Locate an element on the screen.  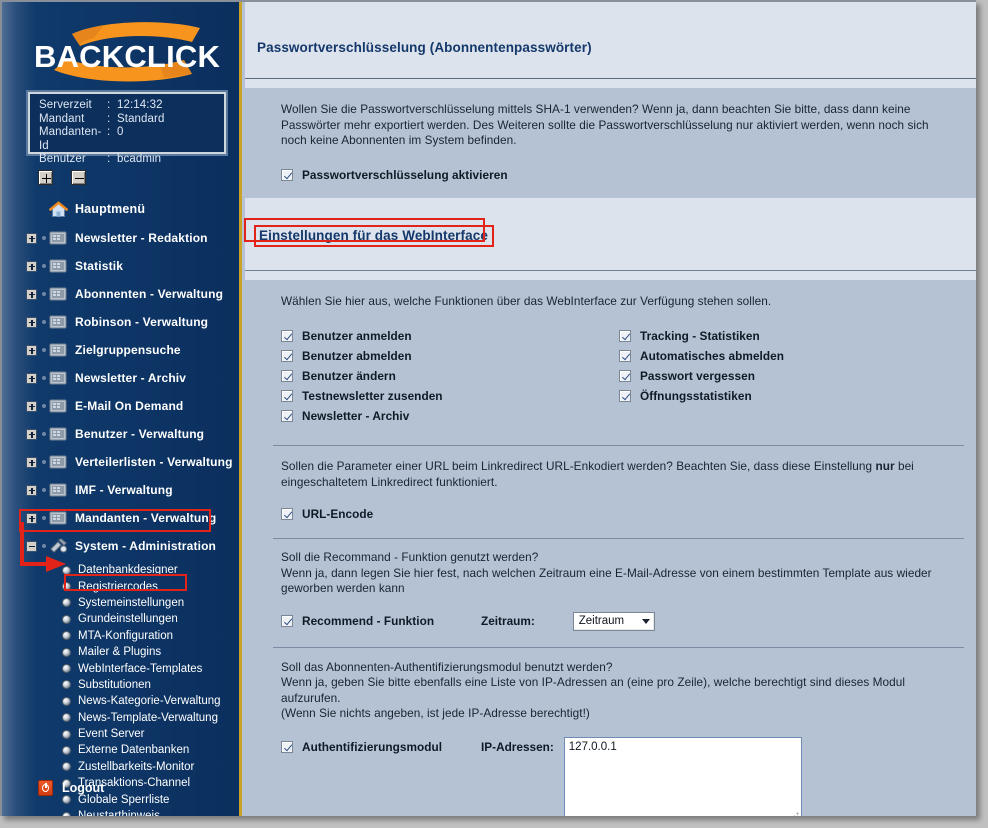
option-benutzer-anmelden: Benutzer anmelden is located at coordinates (450, 336).